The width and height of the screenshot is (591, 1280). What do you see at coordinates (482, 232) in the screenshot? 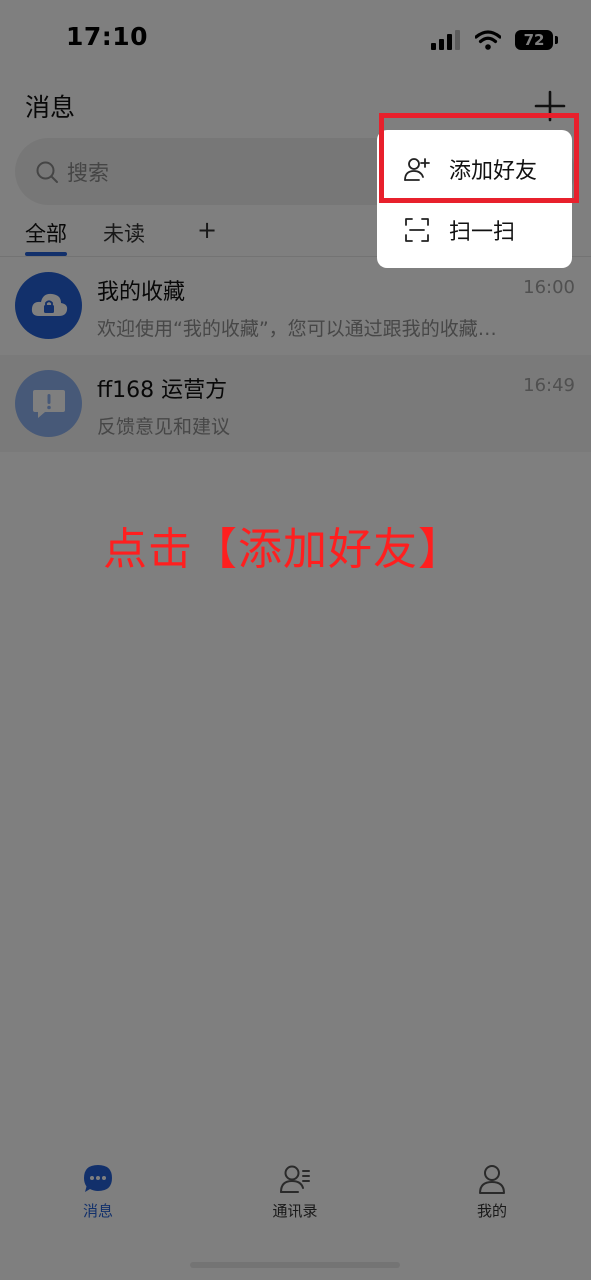
I see `menu-item-label: 扫一扫` at bounding box center [482, 232].